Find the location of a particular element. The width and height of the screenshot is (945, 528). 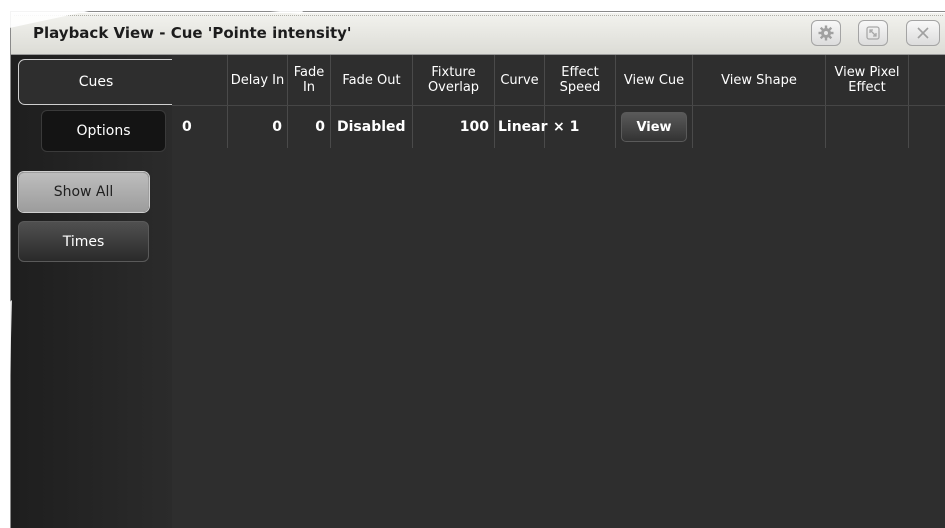

cell-view-cue: View is located at coordinates (654, 127).